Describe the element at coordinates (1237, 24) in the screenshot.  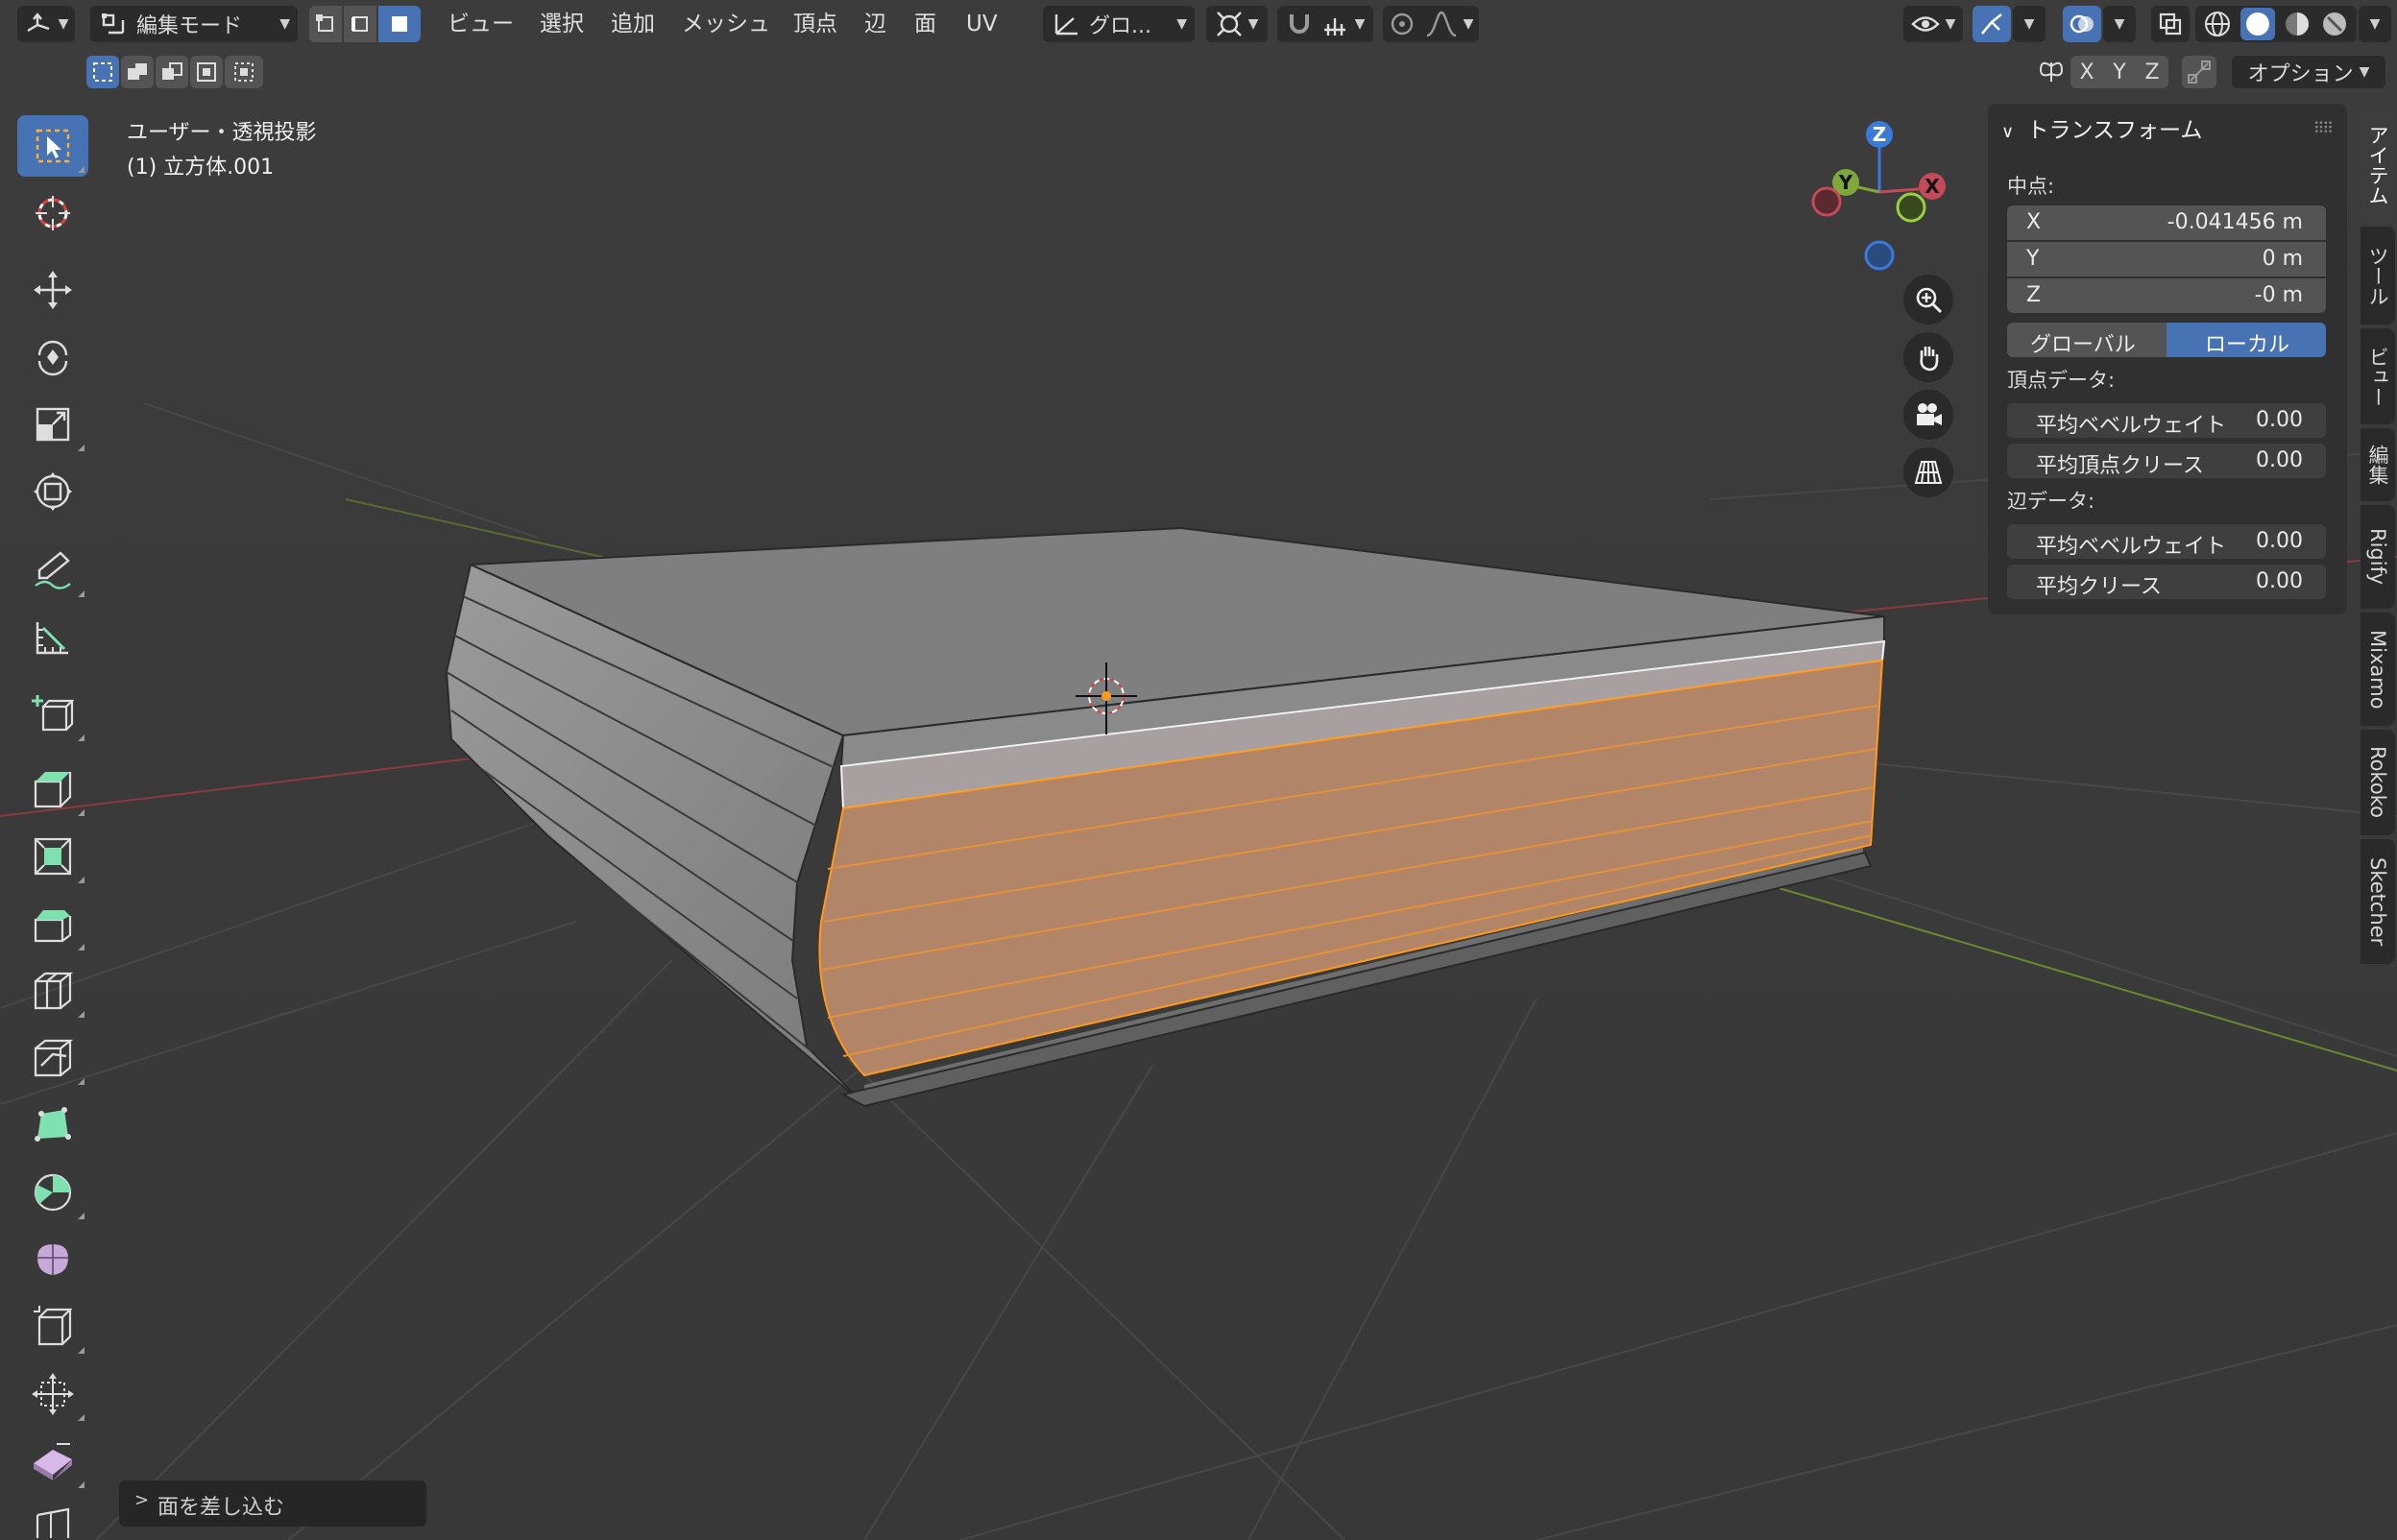
I see `pivot-point-dropdown: ▼` at that location.